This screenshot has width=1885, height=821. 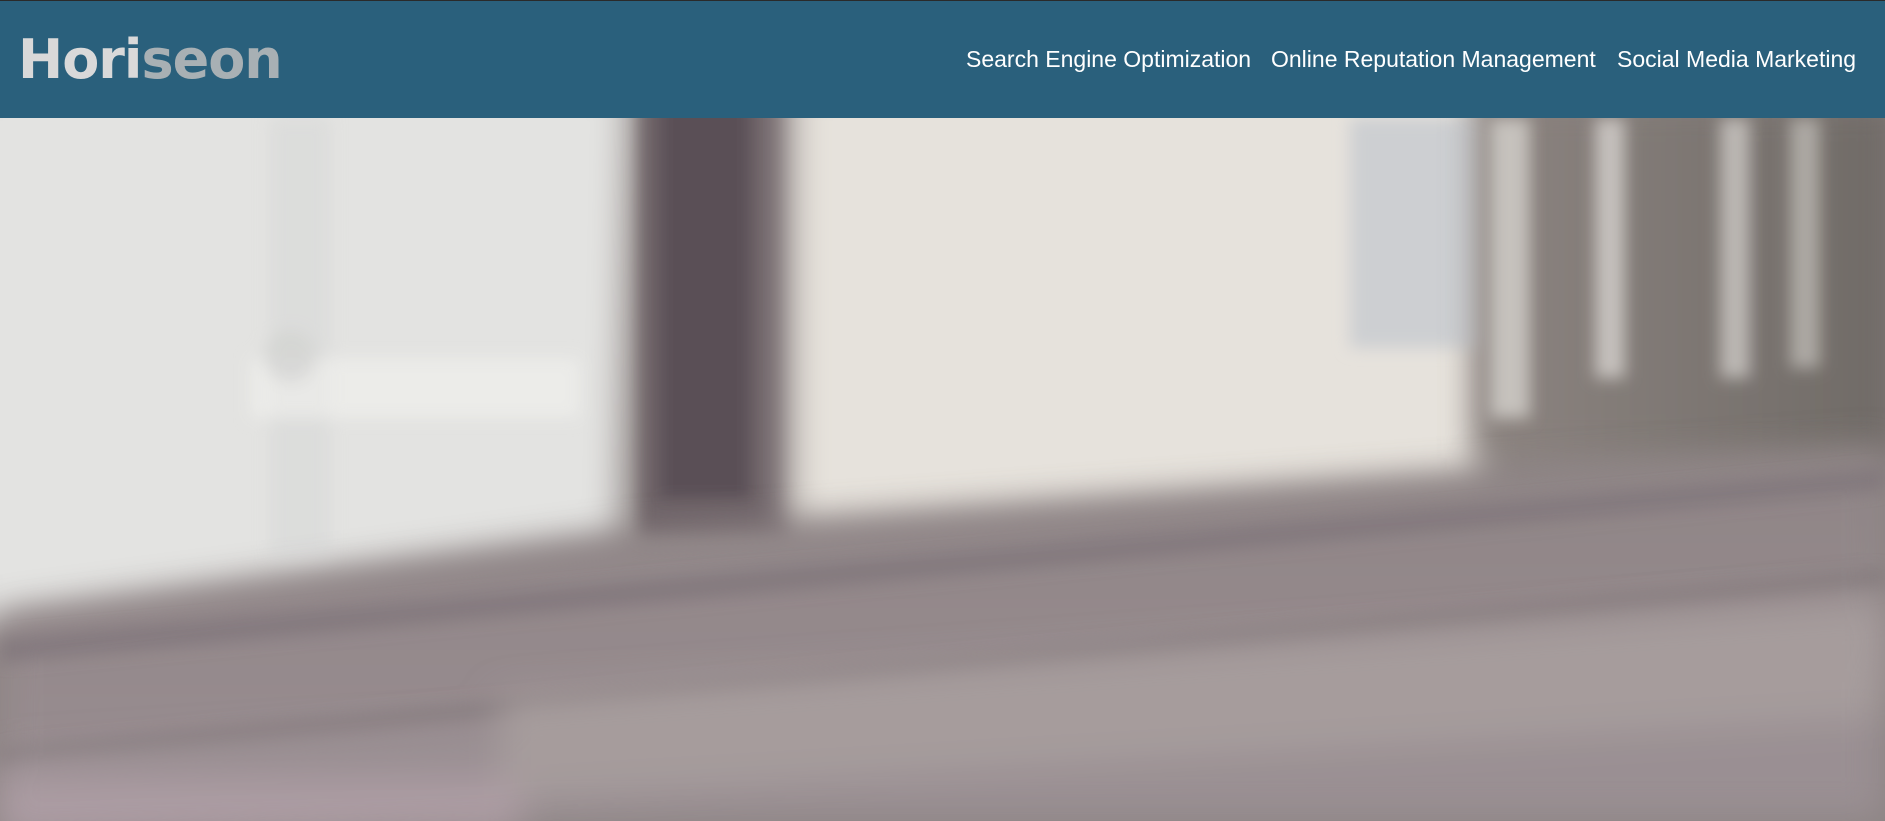 I want to click on nav-link-online-reputation-management: Online Reputation Management, so click(x=1433, y=59).